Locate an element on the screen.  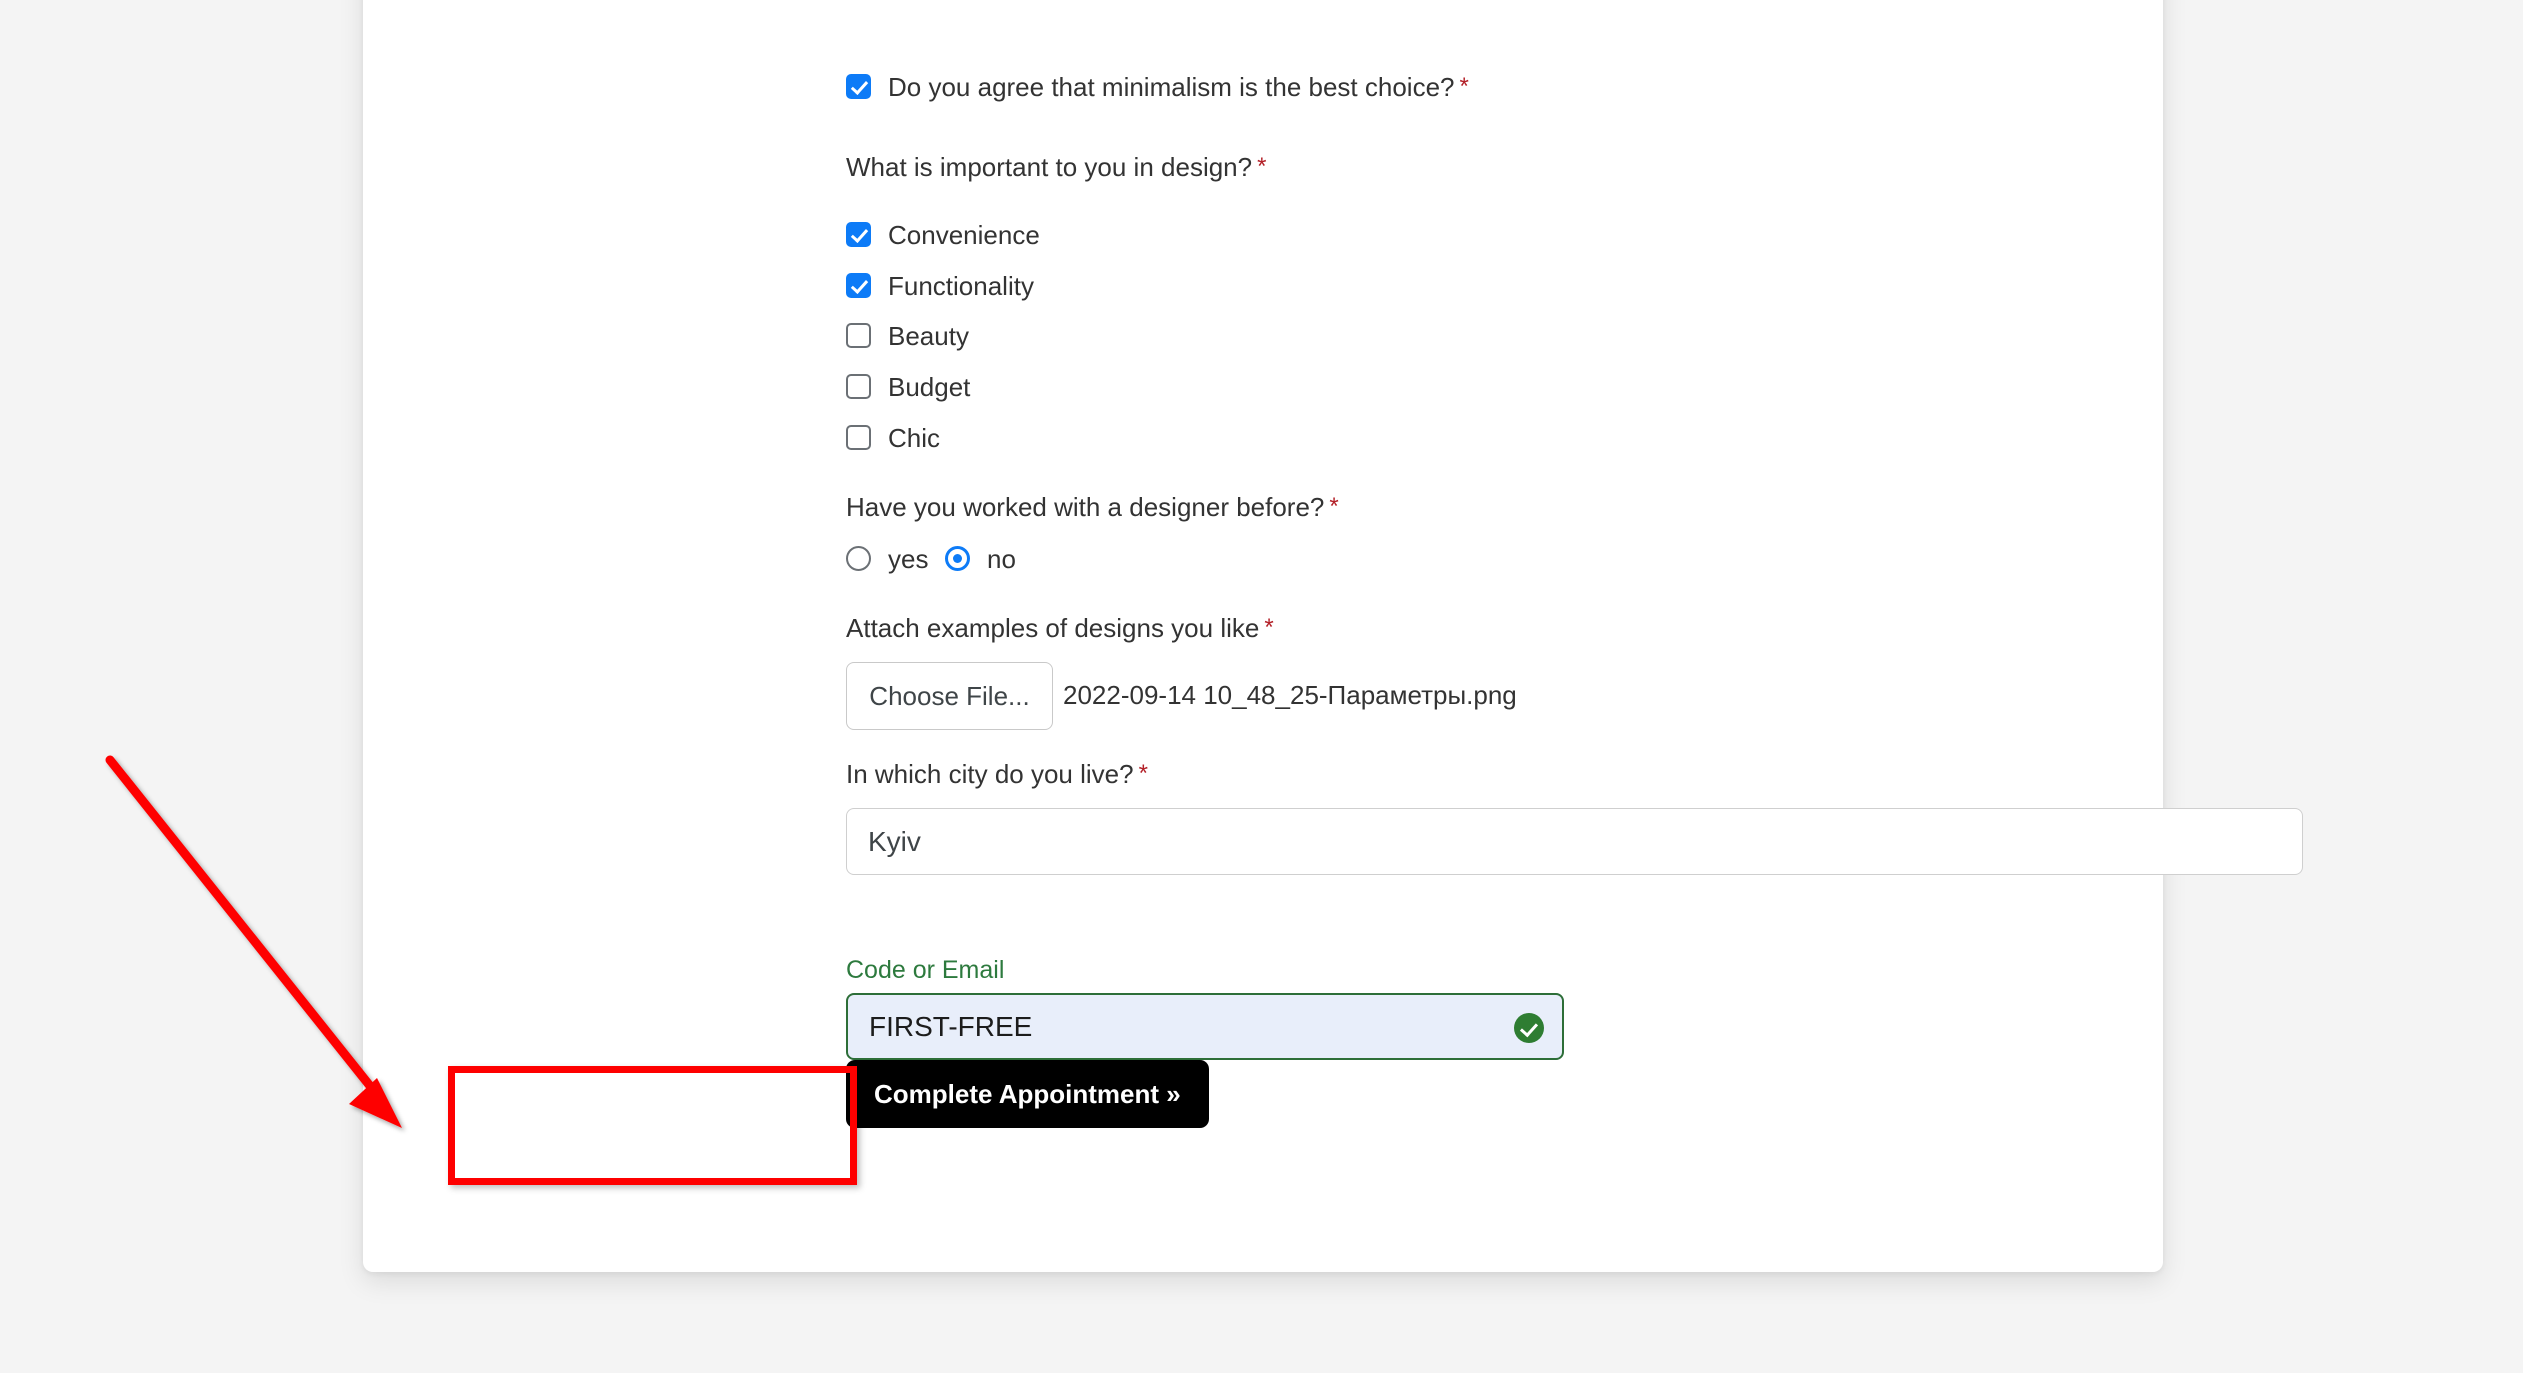
importance-question-label: What is important to you in design? * is located at coordinates (1056, 167).